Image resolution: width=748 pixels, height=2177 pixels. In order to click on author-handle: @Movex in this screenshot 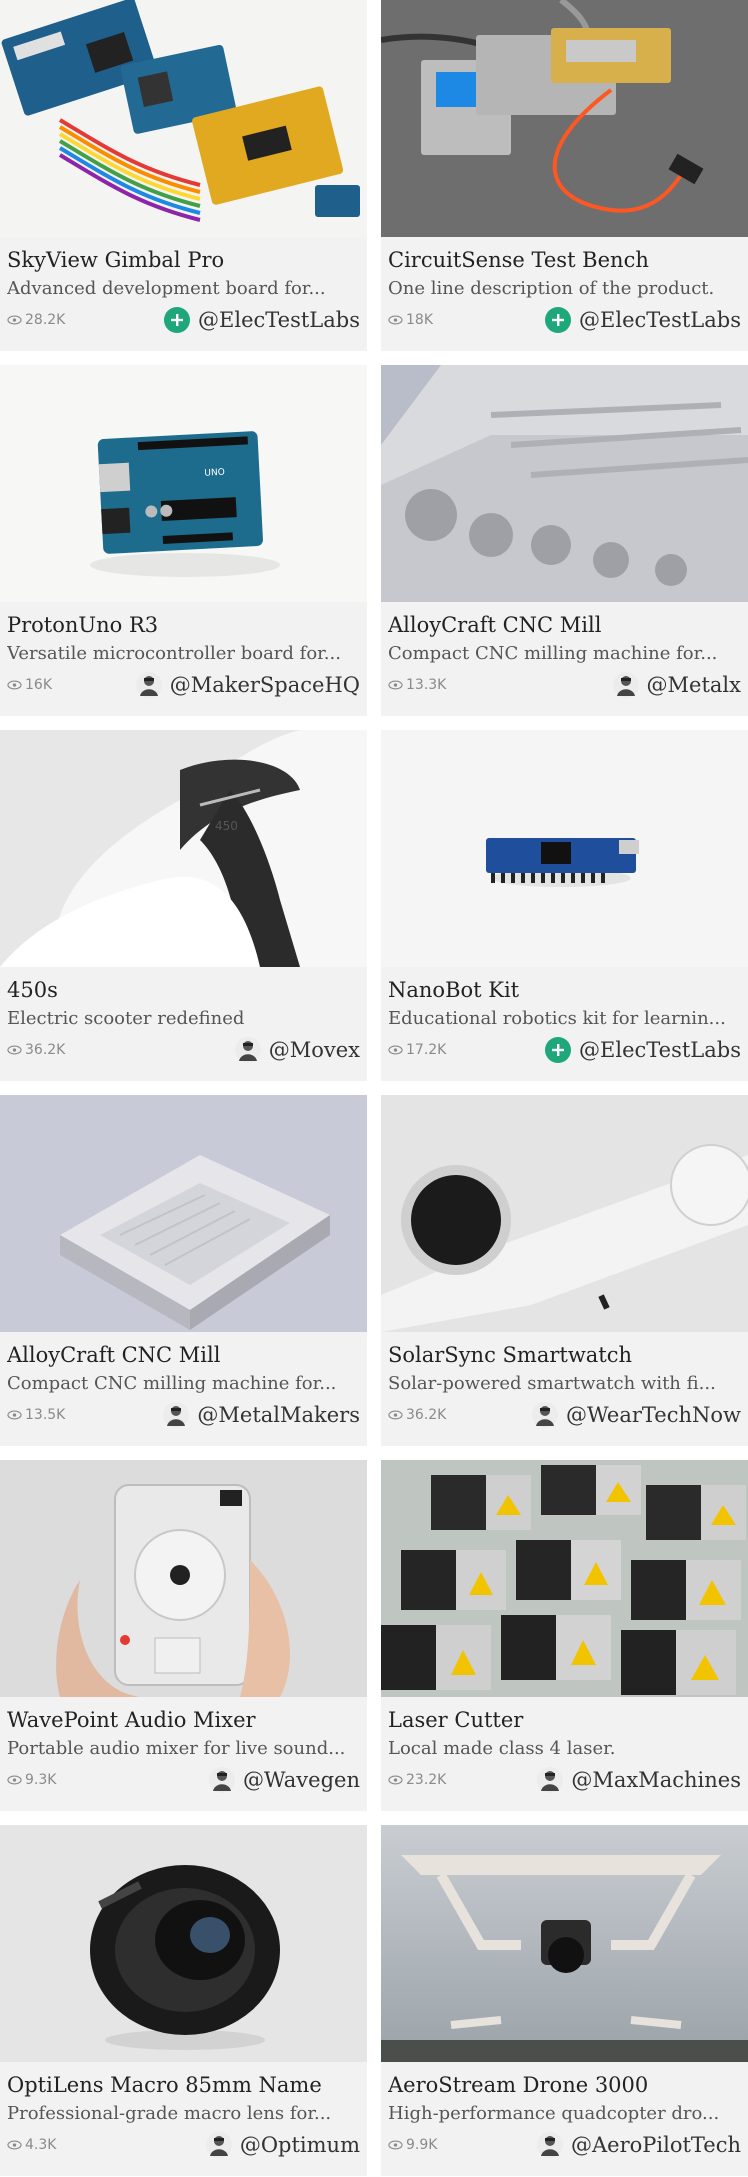, I will do `click(314, 1050)`.